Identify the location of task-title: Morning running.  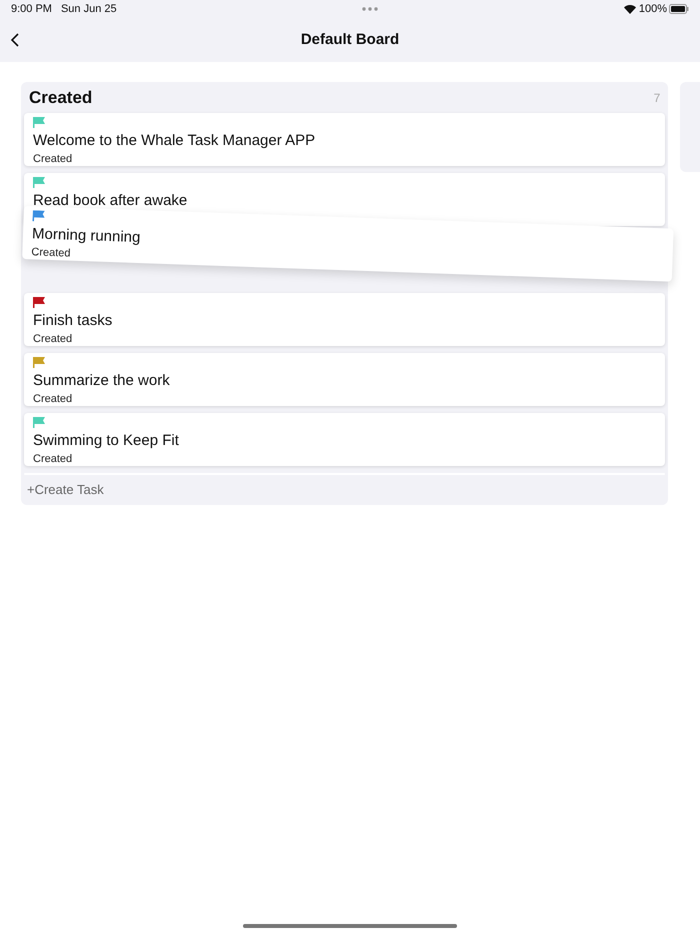
(86, 236).